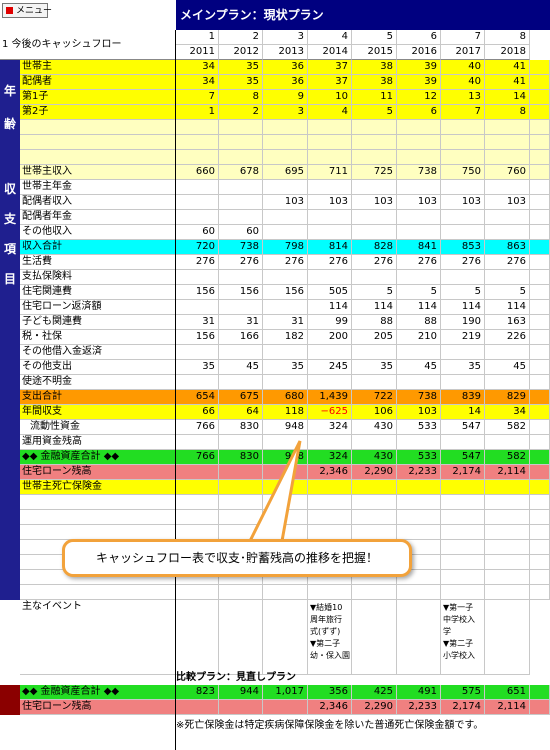  Describe the element at coordinates (285, 292) in the screenshot. I see `row-value: 156` at that location.